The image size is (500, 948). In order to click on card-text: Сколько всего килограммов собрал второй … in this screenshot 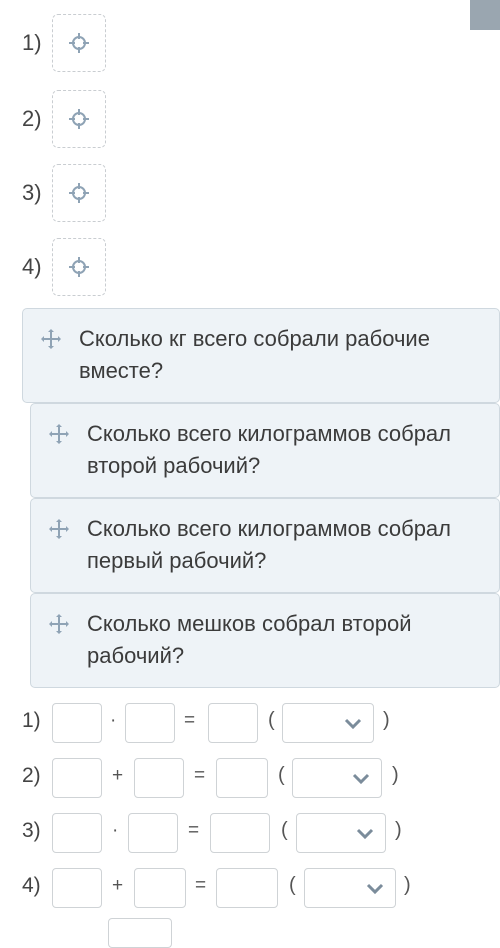, I will do `click(269, 449)`.